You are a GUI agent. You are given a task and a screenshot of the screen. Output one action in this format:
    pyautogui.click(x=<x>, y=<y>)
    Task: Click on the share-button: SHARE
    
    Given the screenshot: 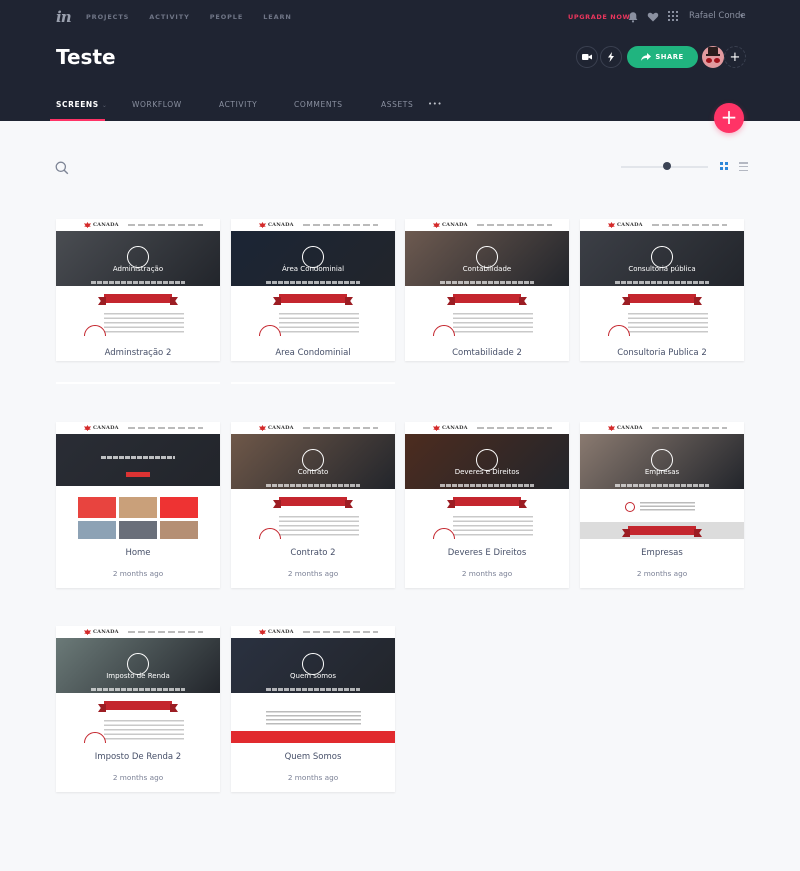 What is the action you would take?
    pyautogui.click(x=662, y=57)
    